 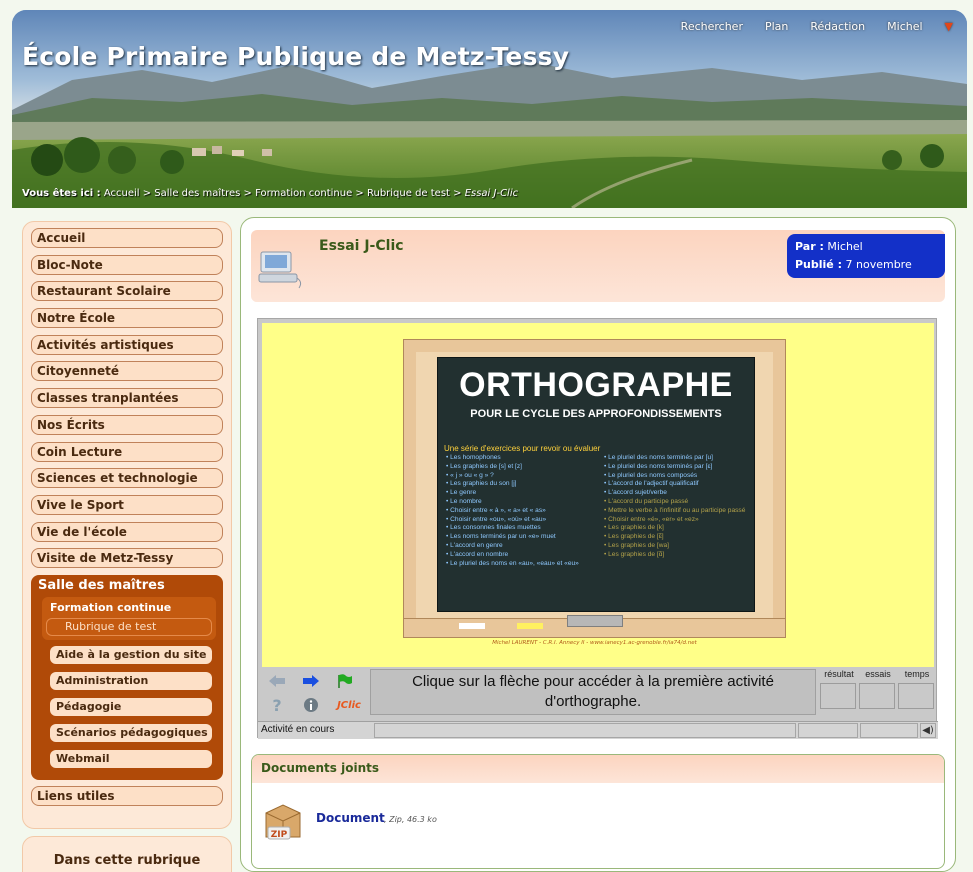 What do you see at coordinates (283, 821) in the screenshot?
I see `zip-icon: ZIP` at bounding box center [283, 821].